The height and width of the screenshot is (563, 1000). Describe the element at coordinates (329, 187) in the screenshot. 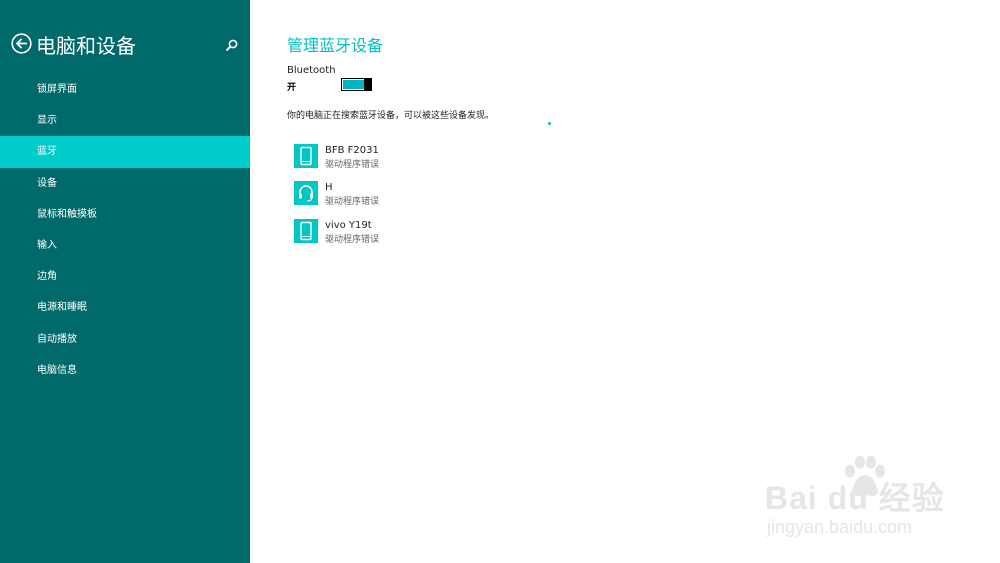

I see `device-name: H` at that location.